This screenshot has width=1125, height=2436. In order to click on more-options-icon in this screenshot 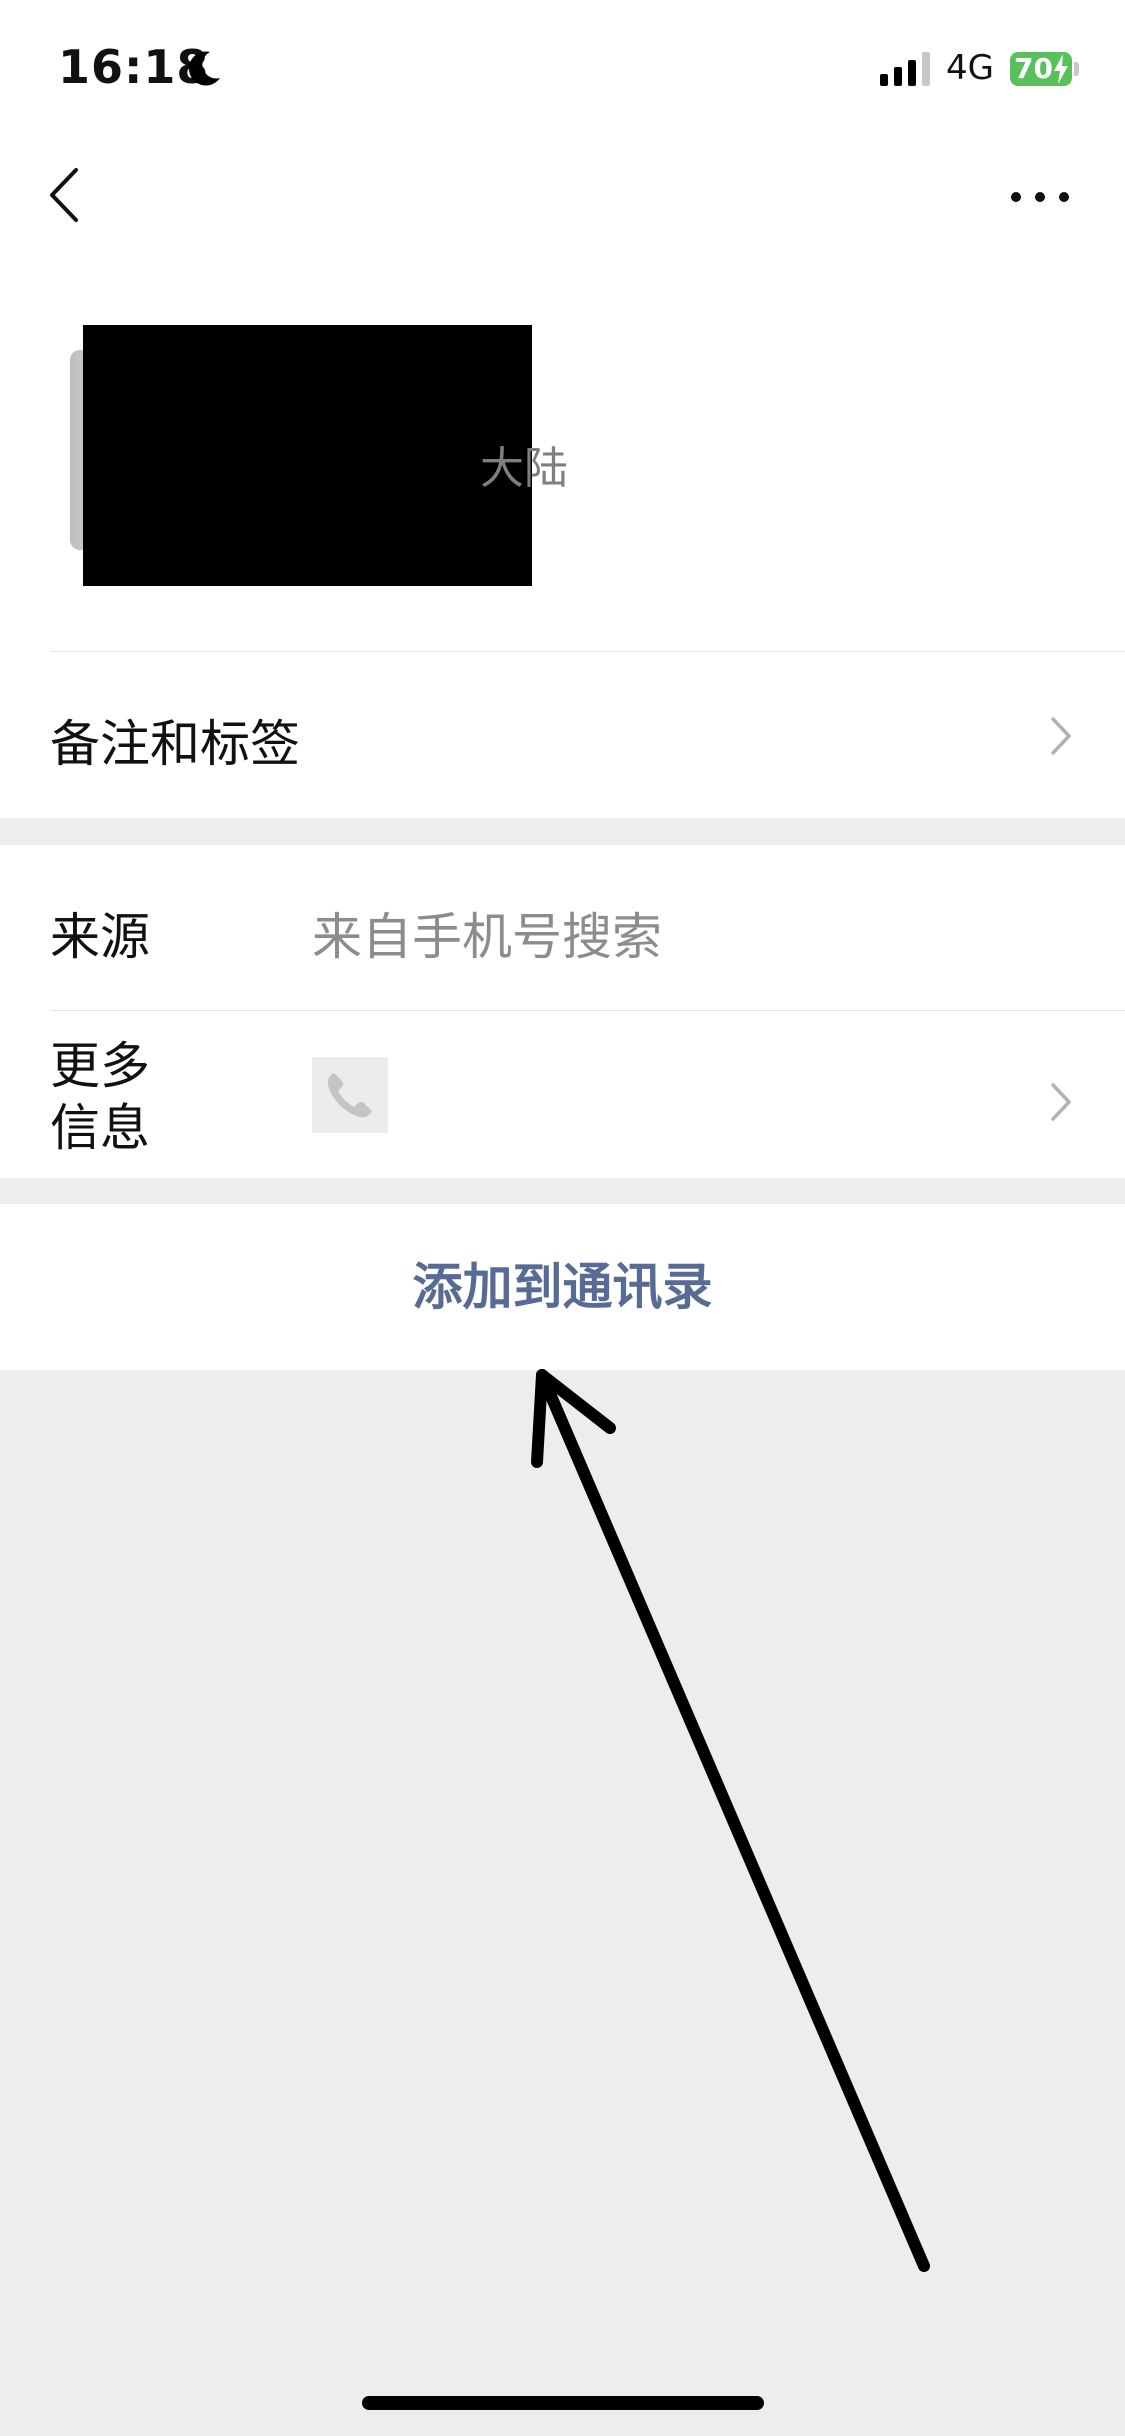, I will do `click(1040, 197)`.